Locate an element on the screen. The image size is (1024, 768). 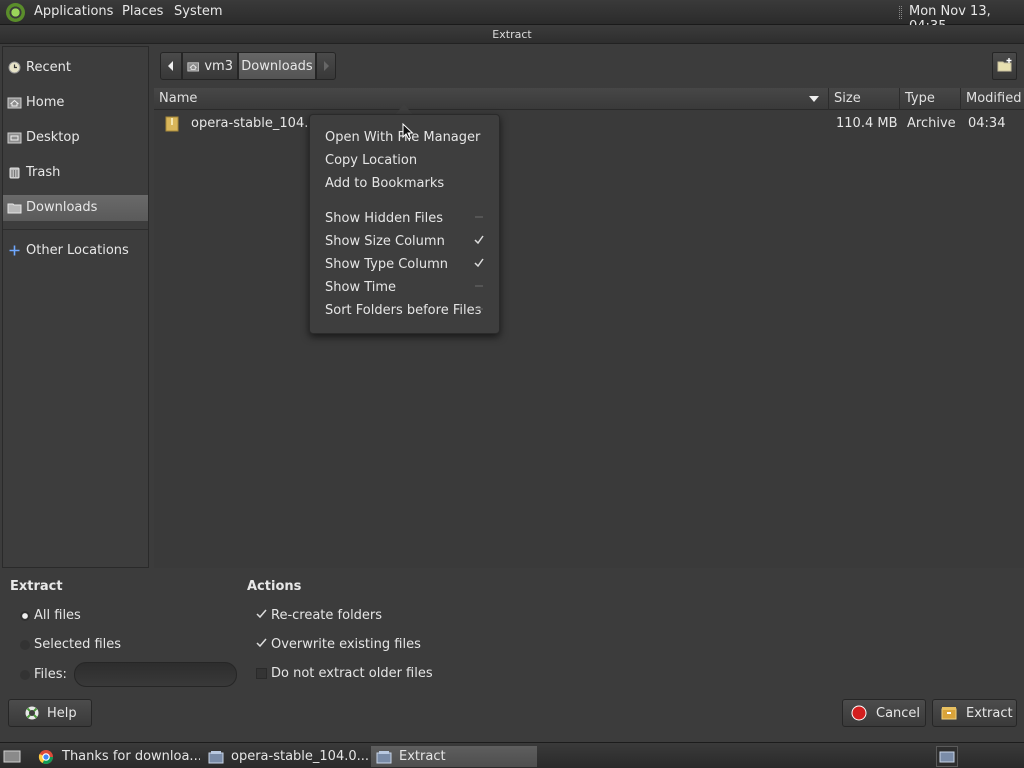
path-current-label: Downloads is located at coordinates (277, 66).